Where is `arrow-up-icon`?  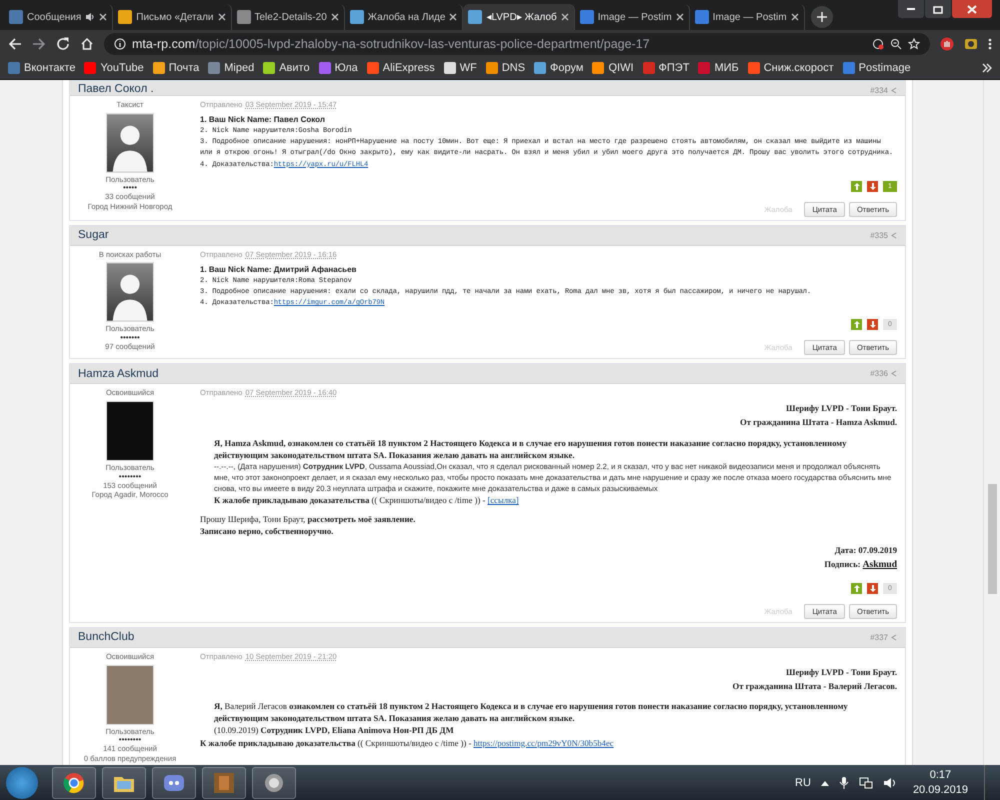
arrow-up-icon is located at coordinates (857, 588).